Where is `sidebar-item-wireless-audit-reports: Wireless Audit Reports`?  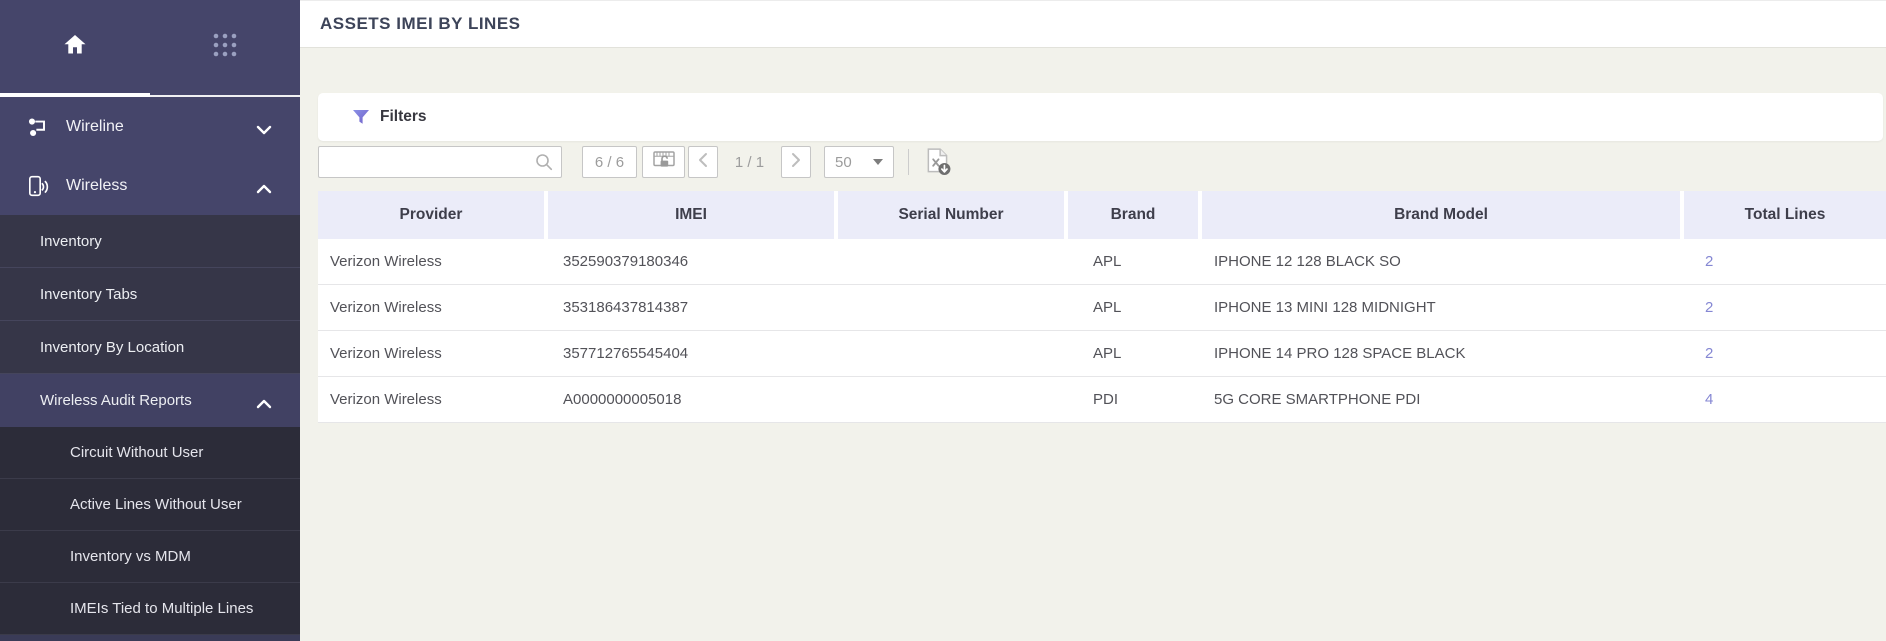 sidebar-item-wireless-audit-reports: Wireless Audit Reports is located at coordinates (150, 400).